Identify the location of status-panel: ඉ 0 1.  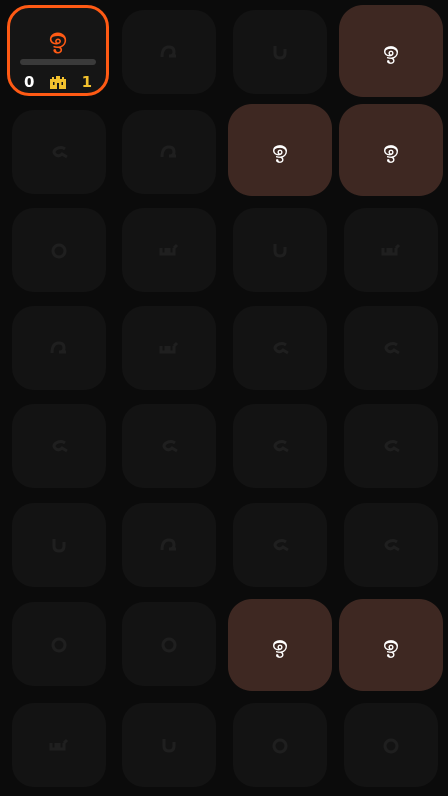
(58, 50).